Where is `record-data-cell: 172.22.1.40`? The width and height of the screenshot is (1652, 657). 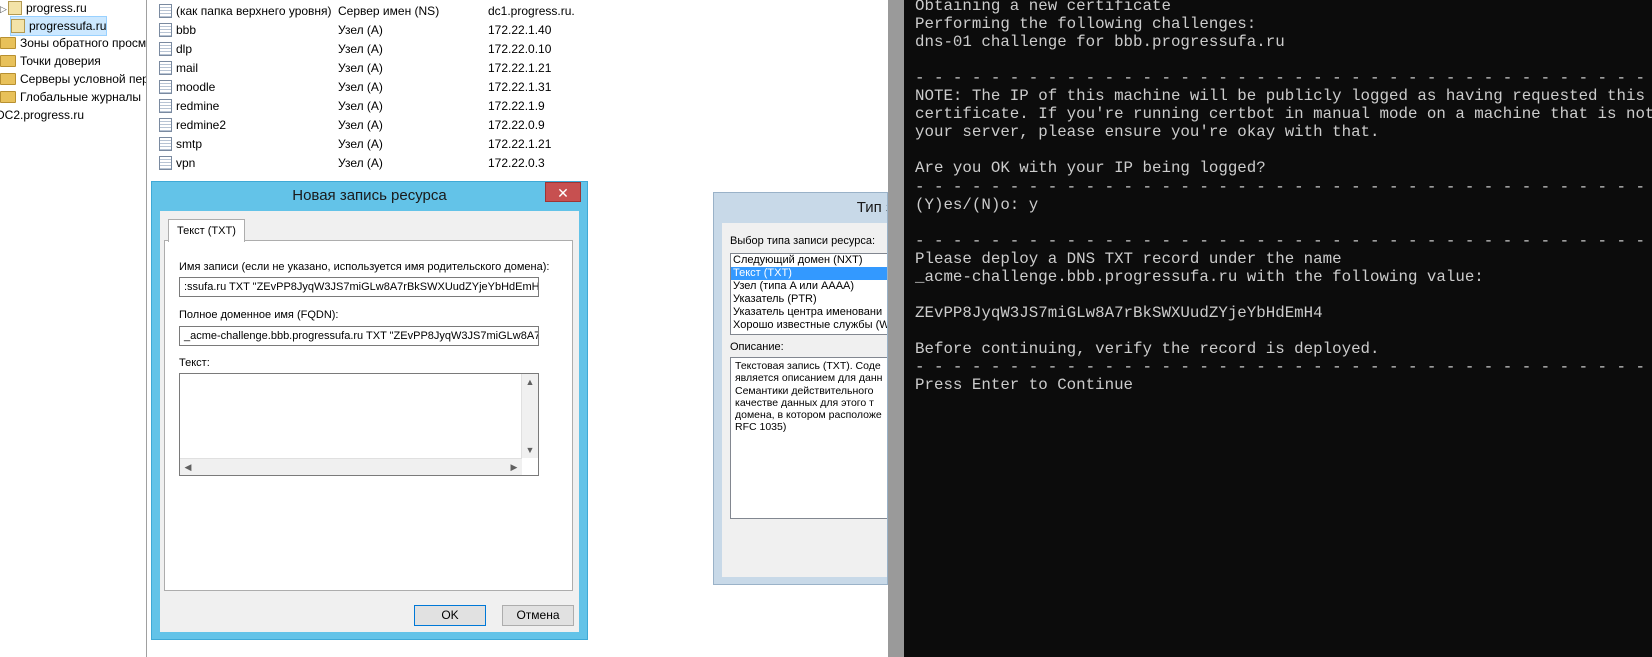
record-data-cell: 172.22.1.40 is located at coordinates (520, 30).